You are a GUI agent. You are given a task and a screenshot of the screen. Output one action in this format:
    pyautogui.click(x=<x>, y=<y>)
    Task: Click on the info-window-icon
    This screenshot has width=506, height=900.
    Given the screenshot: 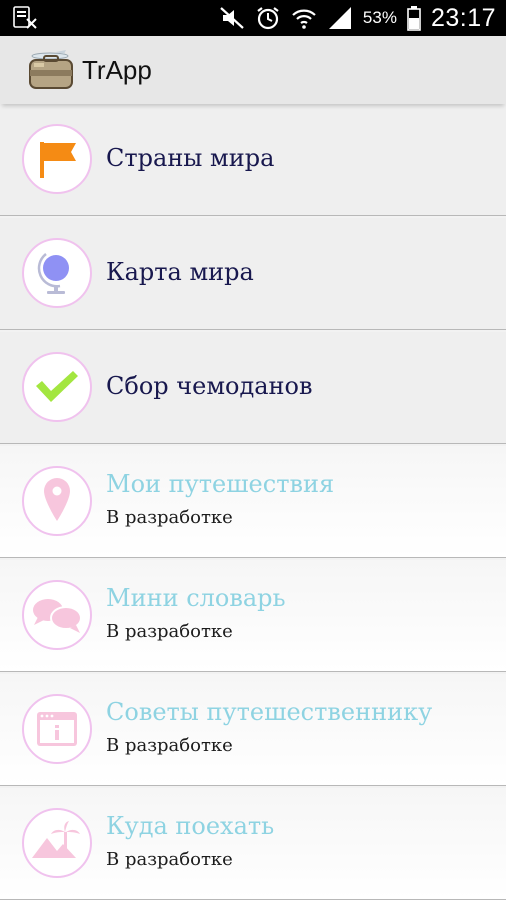 What is the action you would take?
    pyautogui.click(x=57, y=729)
    